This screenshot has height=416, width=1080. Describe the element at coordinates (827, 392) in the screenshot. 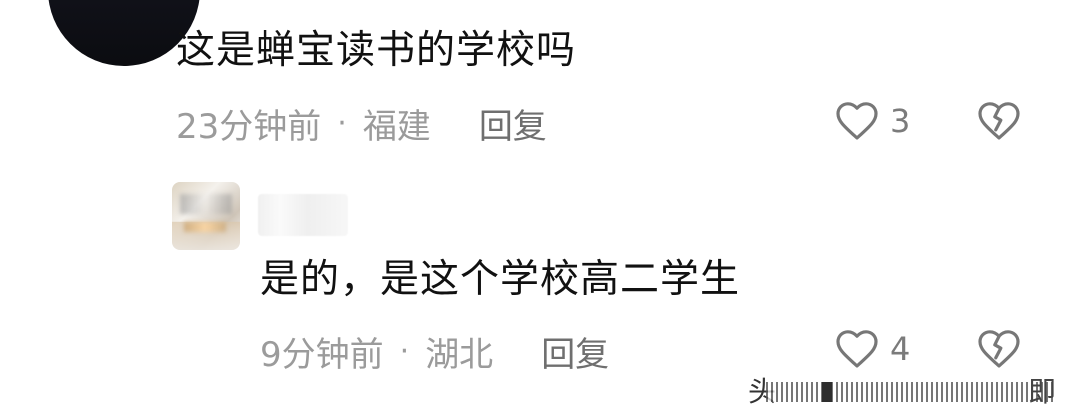

I see `watermark-block` at that location.